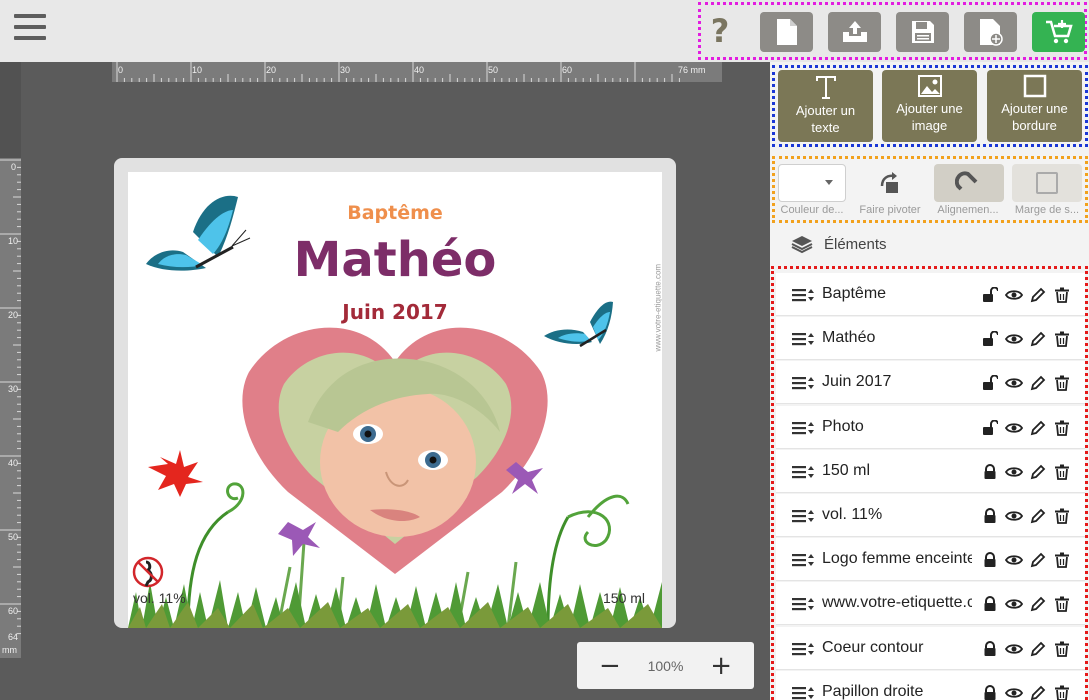 The image size is (1089, 700). I want to click on add-text-button: Ajouter un texte, so click(825, 106).